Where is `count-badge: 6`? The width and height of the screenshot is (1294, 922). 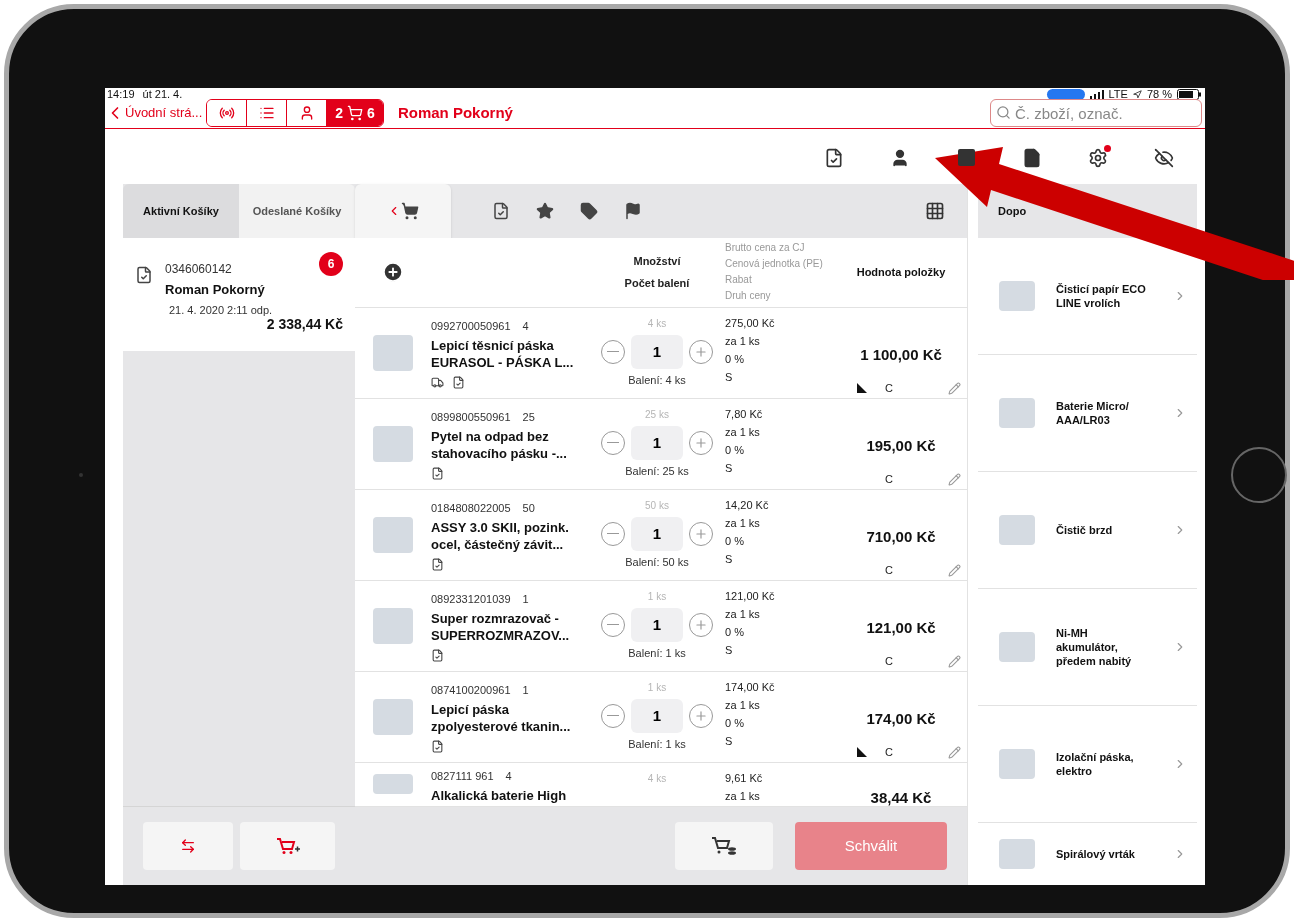 count-badge: 6 is located at coordinates (331, 264).